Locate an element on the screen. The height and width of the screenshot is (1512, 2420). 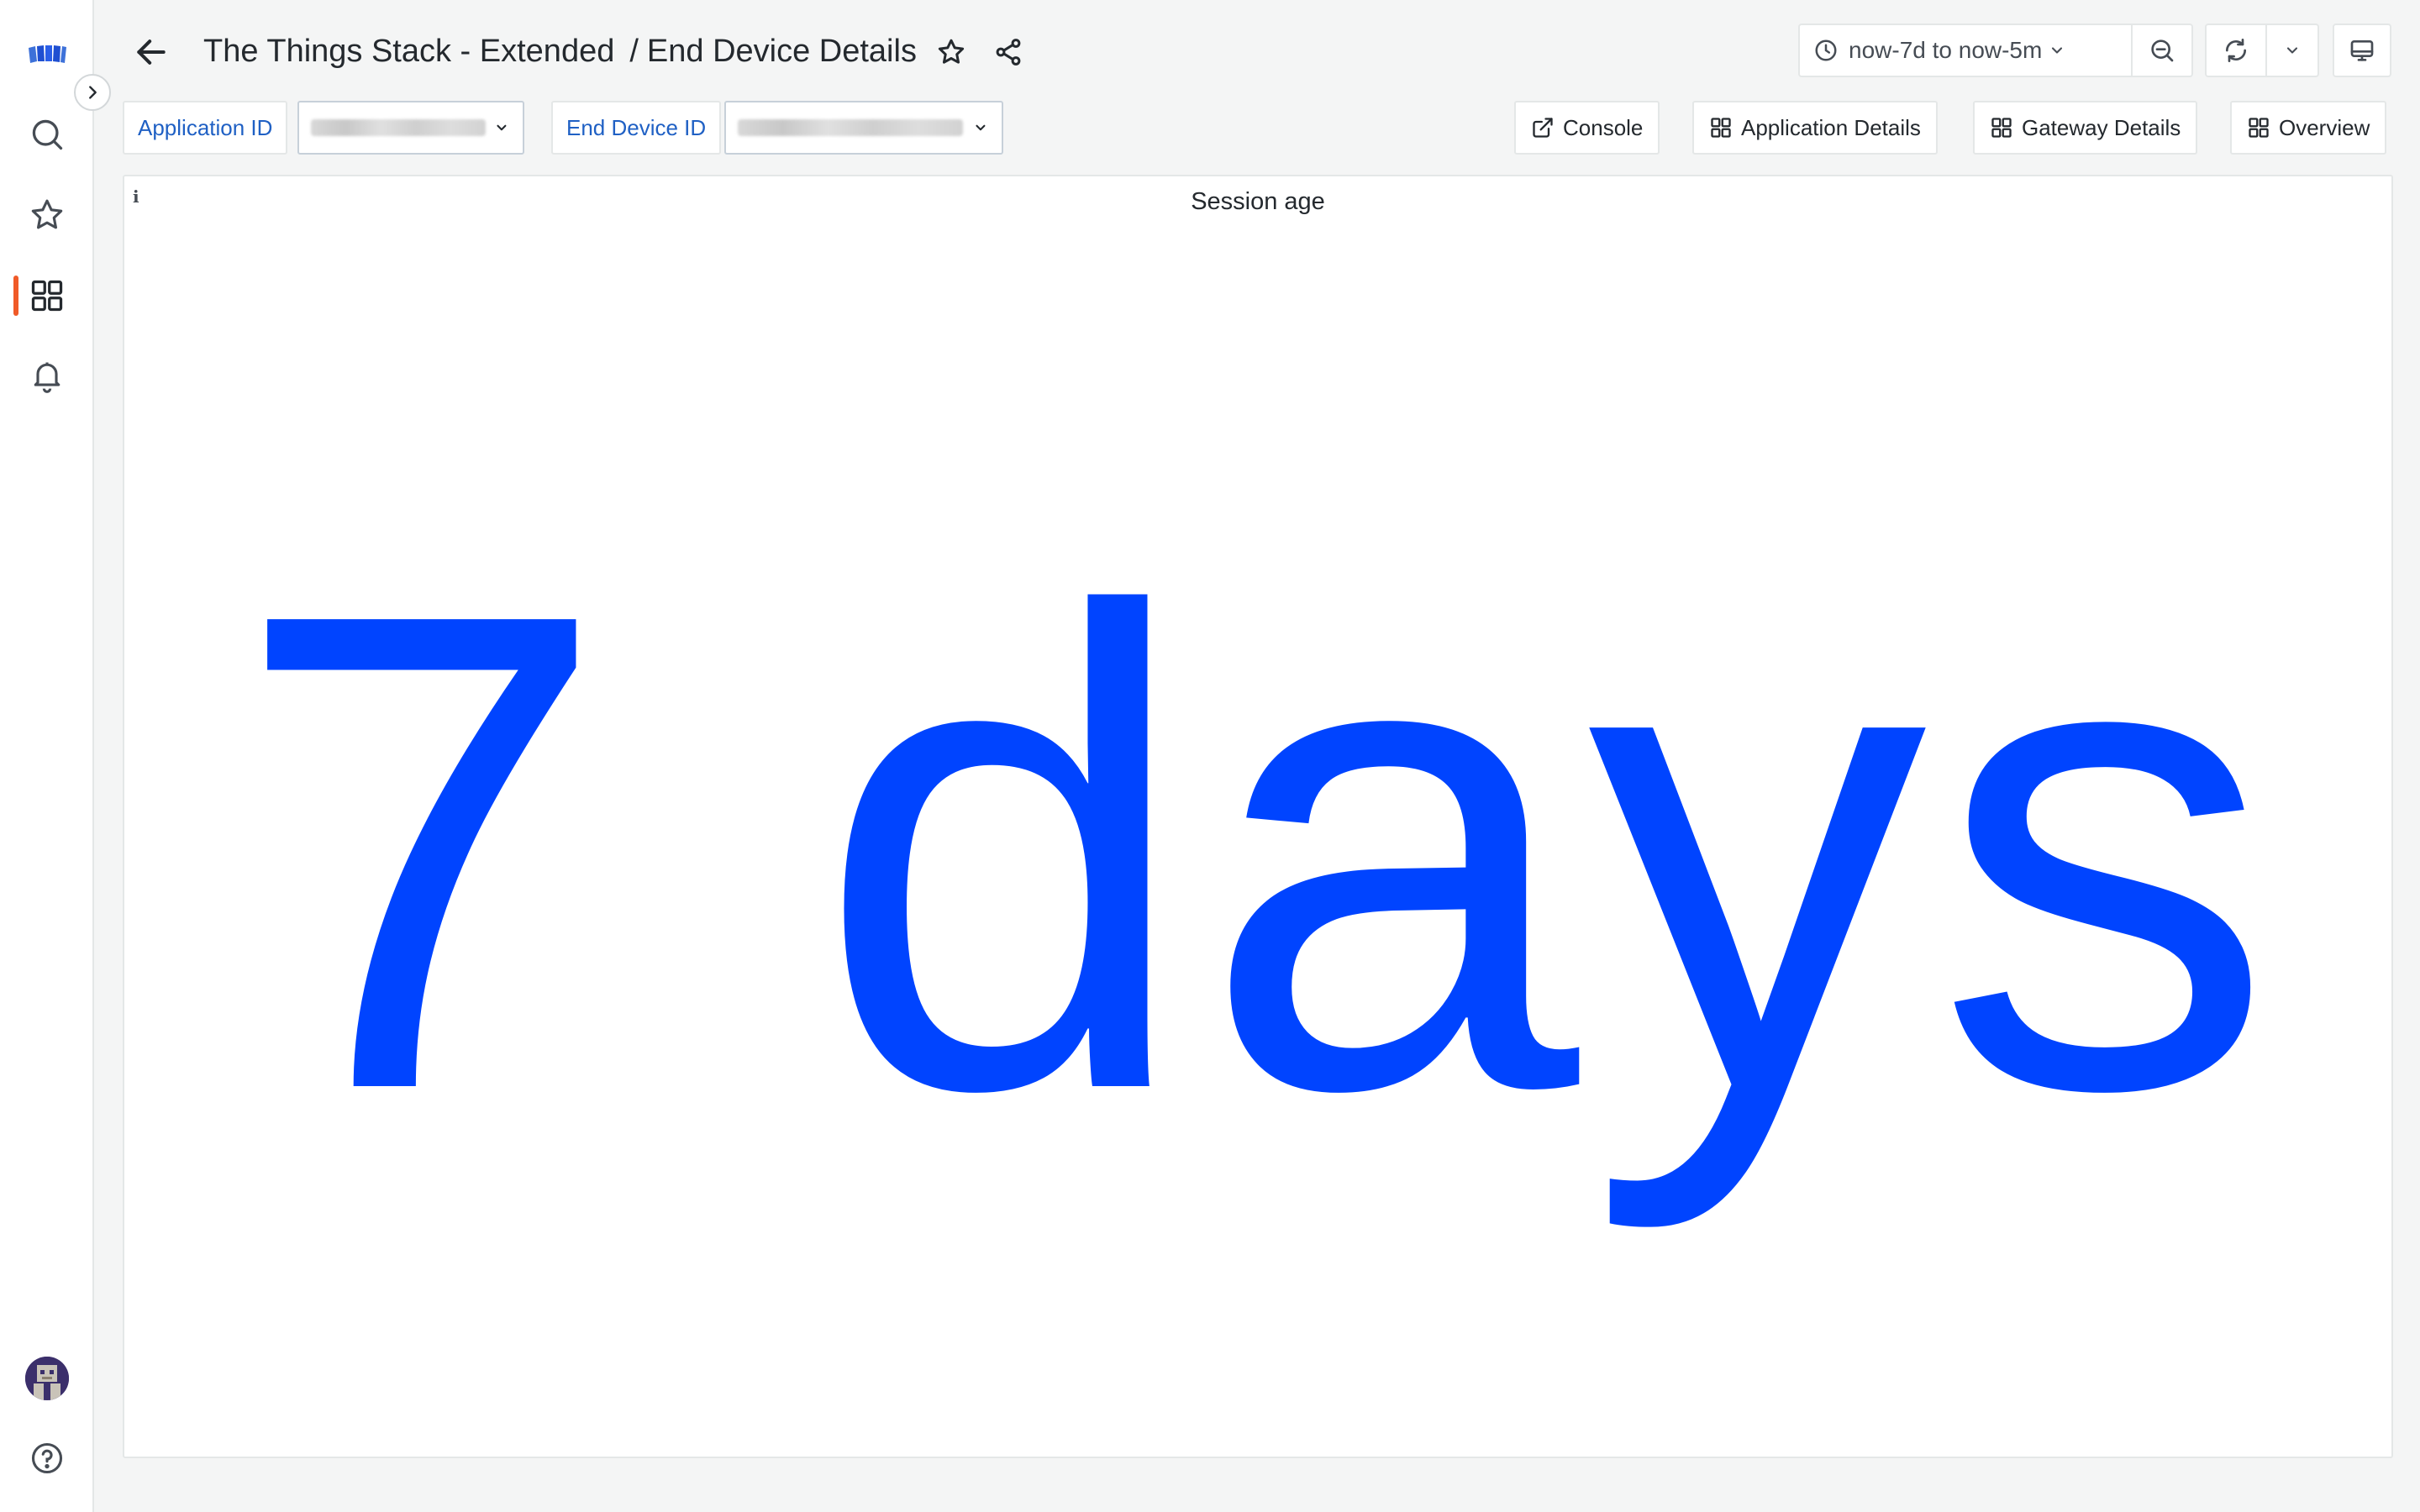
time-picker-group: now-7d to now-5m is located at coordinates (1995, 50).